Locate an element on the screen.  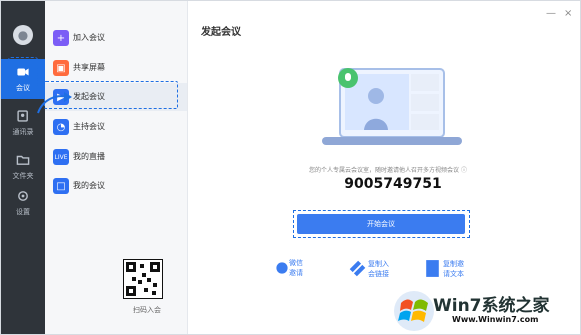
close-button: × is located at coordinates (568, 13).